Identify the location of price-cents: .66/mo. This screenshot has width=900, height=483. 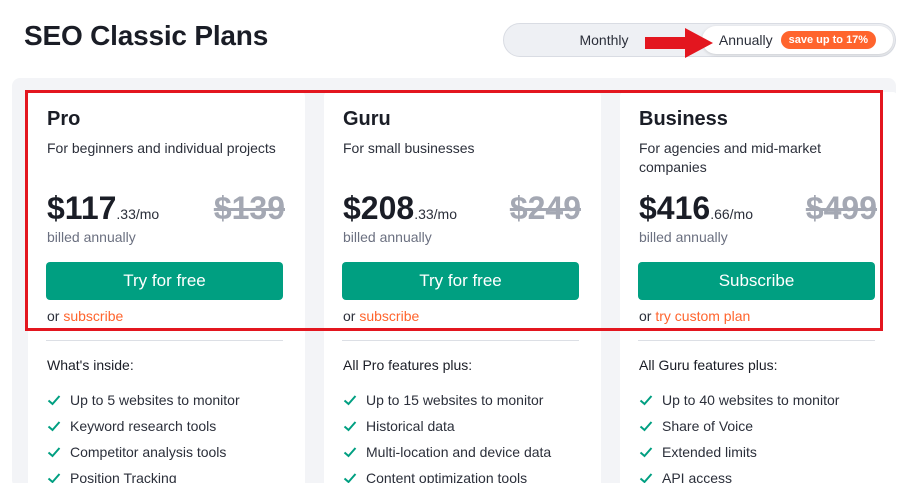
(731, 214).